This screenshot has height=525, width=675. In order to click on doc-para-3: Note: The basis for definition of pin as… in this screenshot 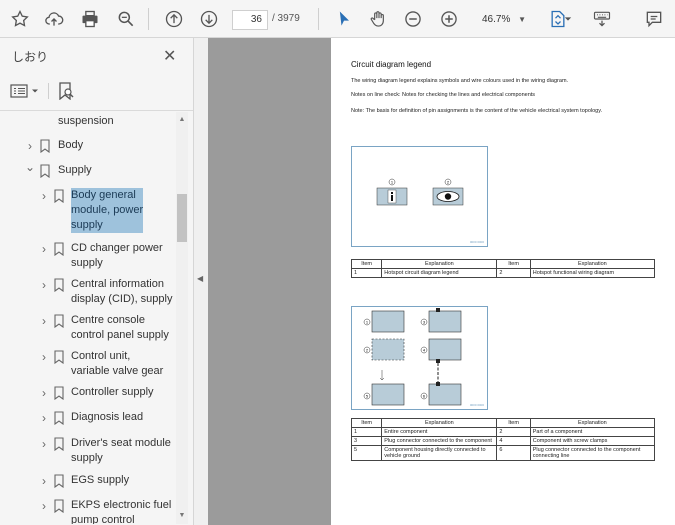, I will do `click(477, 111)`.